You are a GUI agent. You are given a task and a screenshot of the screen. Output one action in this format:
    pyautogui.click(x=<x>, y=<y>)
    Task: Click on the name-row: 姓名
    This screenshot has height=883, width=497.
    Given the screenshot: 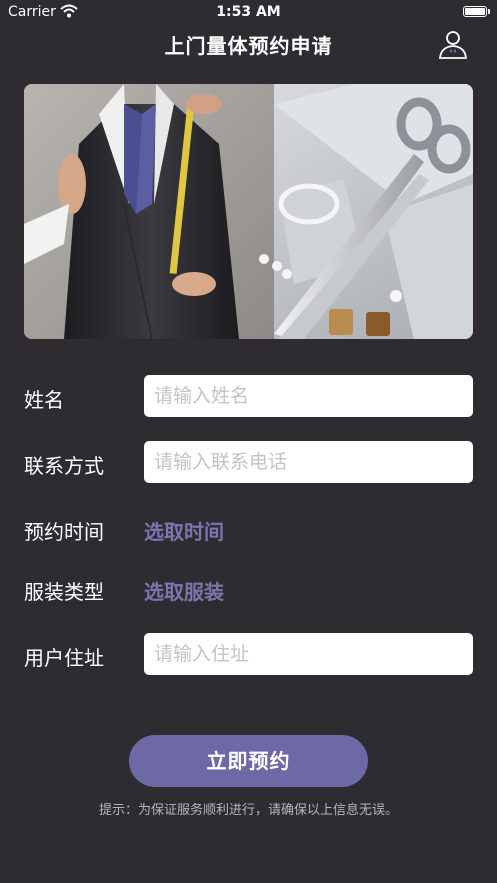 What is the action you would take?
    pyautogui.click(x=248, y=396)
    